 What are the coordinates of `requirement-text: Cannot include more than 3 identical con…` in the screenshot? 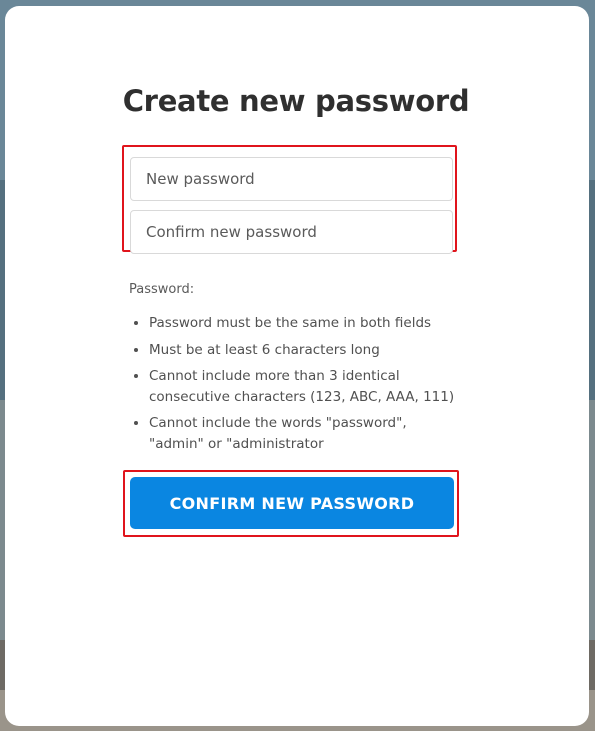 It's located at (302, 386).